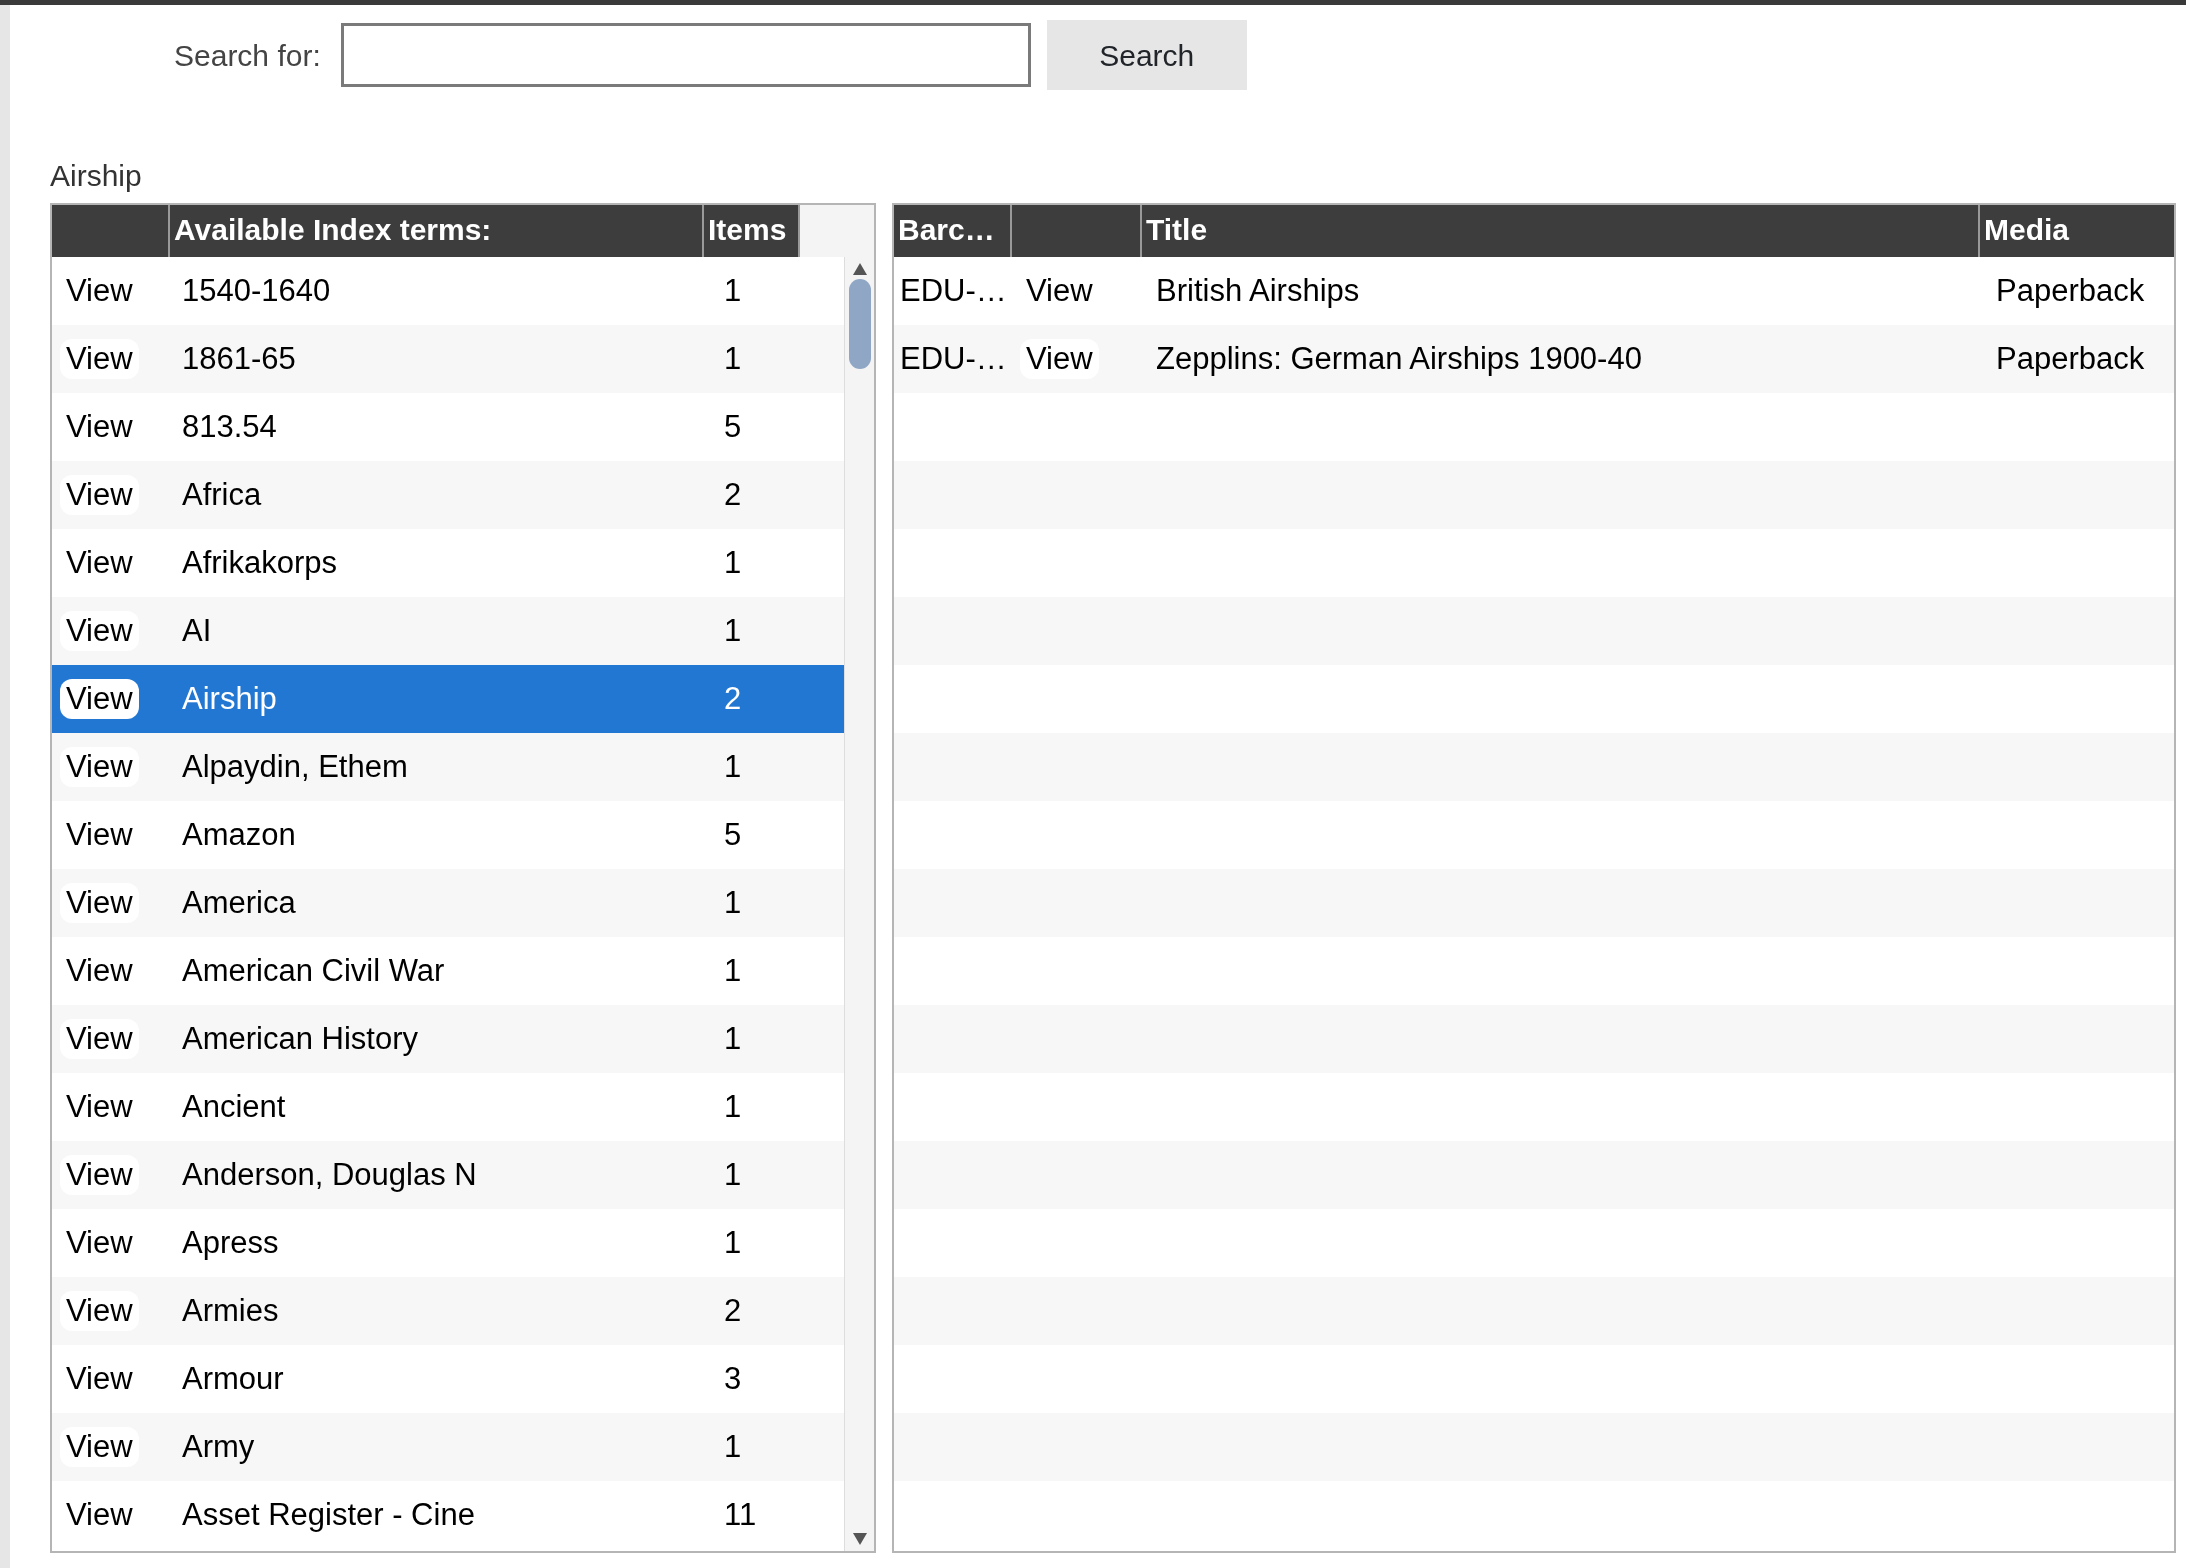 The height and width of the screenshot is (1568, 2186). Describe the element at coordinates (448, 1447) in the screenshot. I see `table-row: View Army 1` at that location.